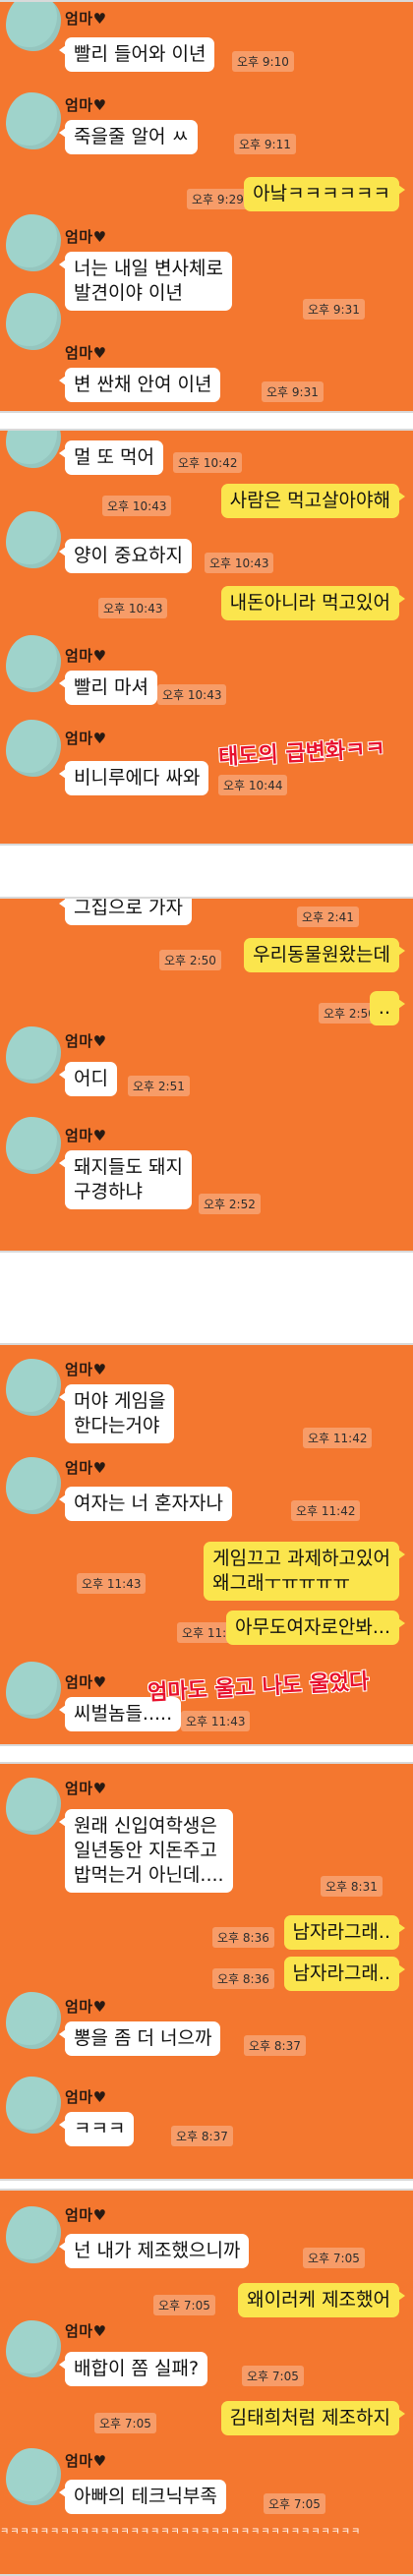 Image resolution: width=413 pixels, height=2576 pixels. I want to click on message-bubble: 그집으로 가자, so click(125, 912).